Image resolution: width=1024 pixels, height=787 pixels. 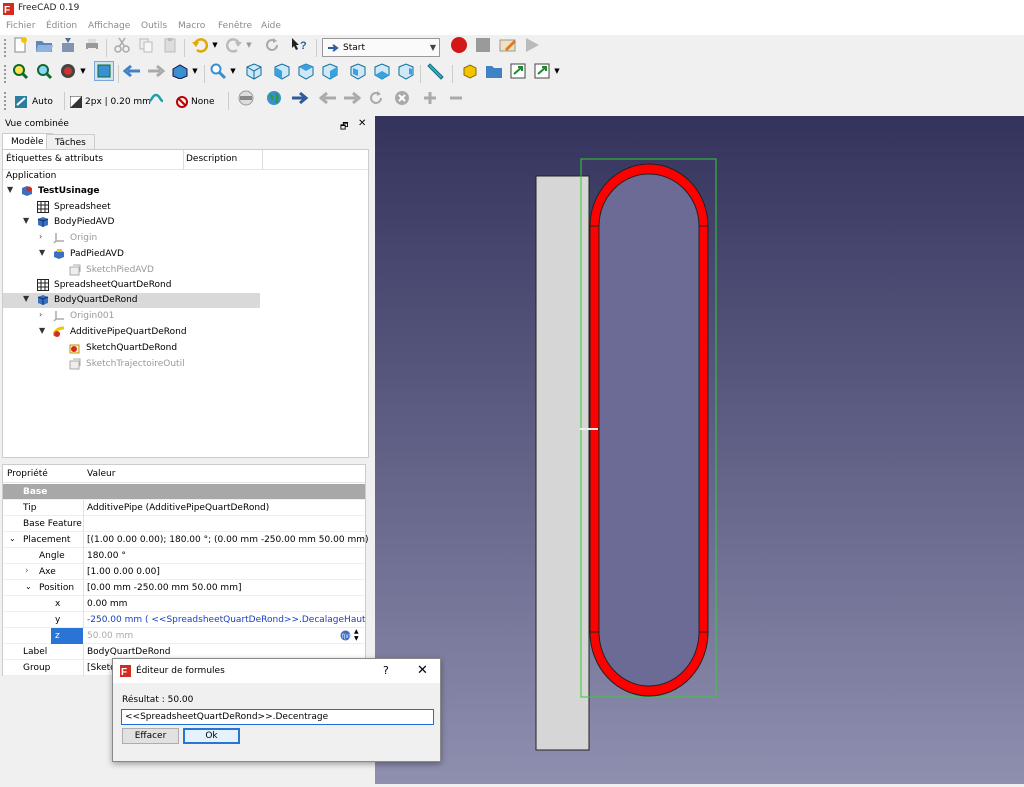 What do you see at coordinates (27, 141) in the screenshot?
I see `tab-model: Modèle` at bounding box center [27, 141].